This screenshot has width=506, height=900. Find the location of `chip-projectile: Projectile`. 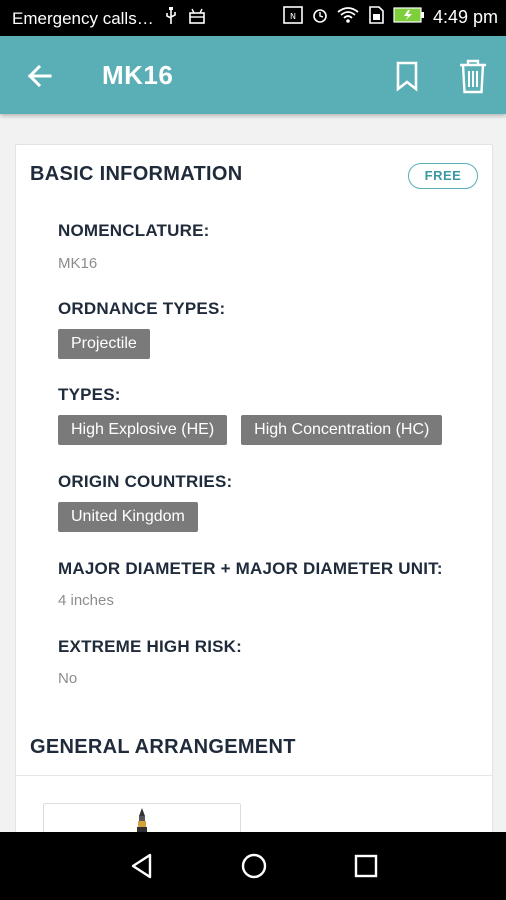

chip-projectile: Projectile is located at coordinates (104, 344).